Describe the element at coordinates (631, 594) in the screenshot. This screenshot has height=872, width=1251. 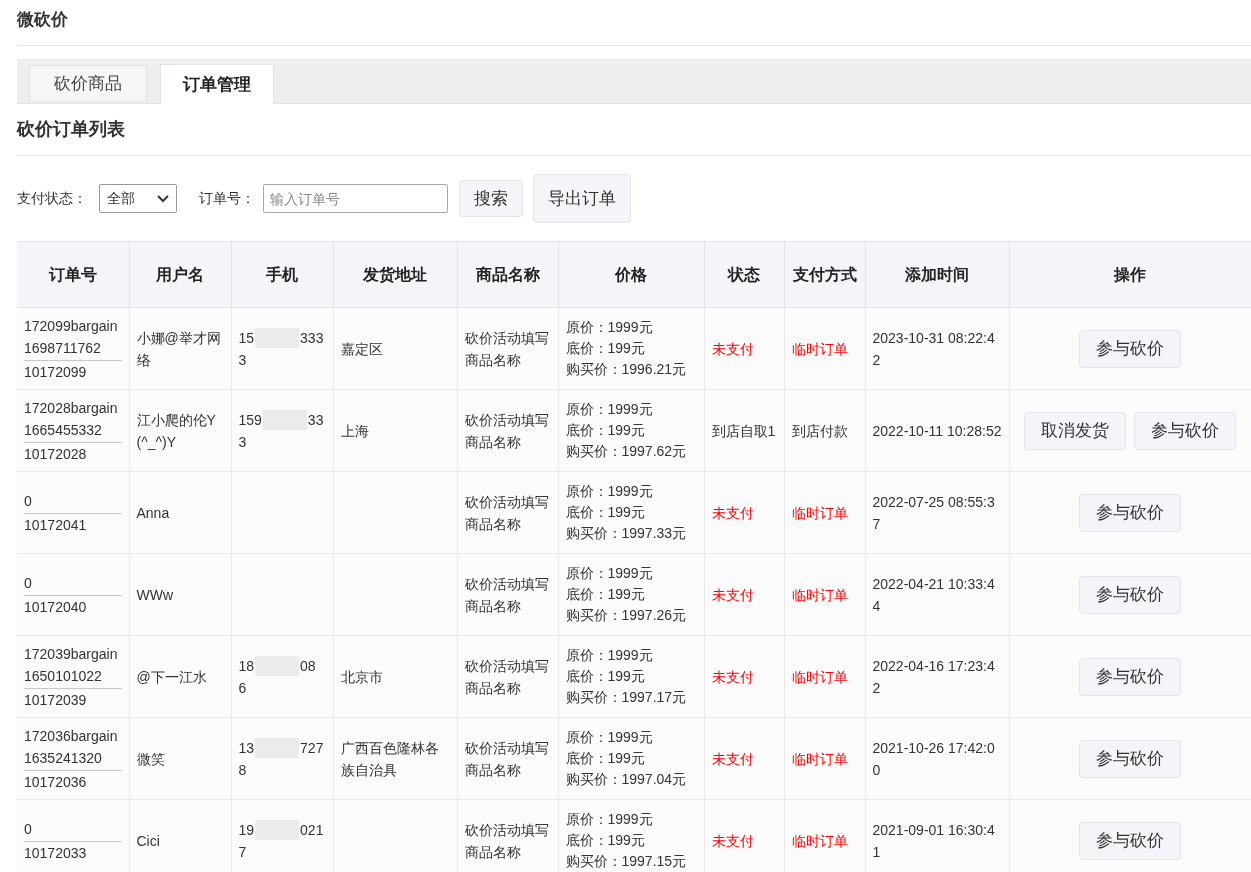
I see `table-cell: 原价：1999元 底价：199元 购买价：1997.26元` at that location.